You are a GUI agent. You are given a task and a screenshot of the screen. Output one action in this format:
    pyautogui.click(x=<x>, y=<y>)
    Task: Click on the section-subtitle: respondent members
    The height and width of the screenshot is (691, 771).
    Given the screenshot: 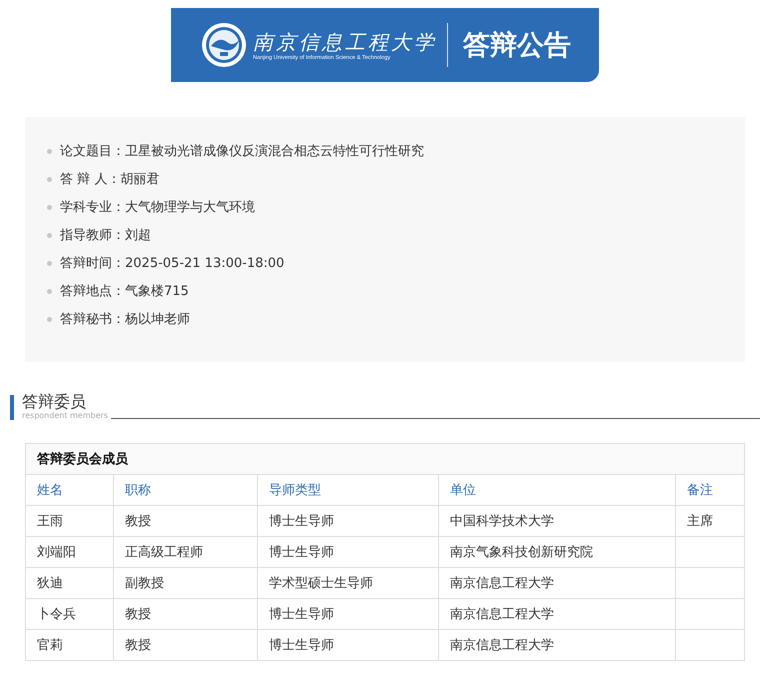 What is the action you would take?
    pyautogui.click(x=65, y=415)
    